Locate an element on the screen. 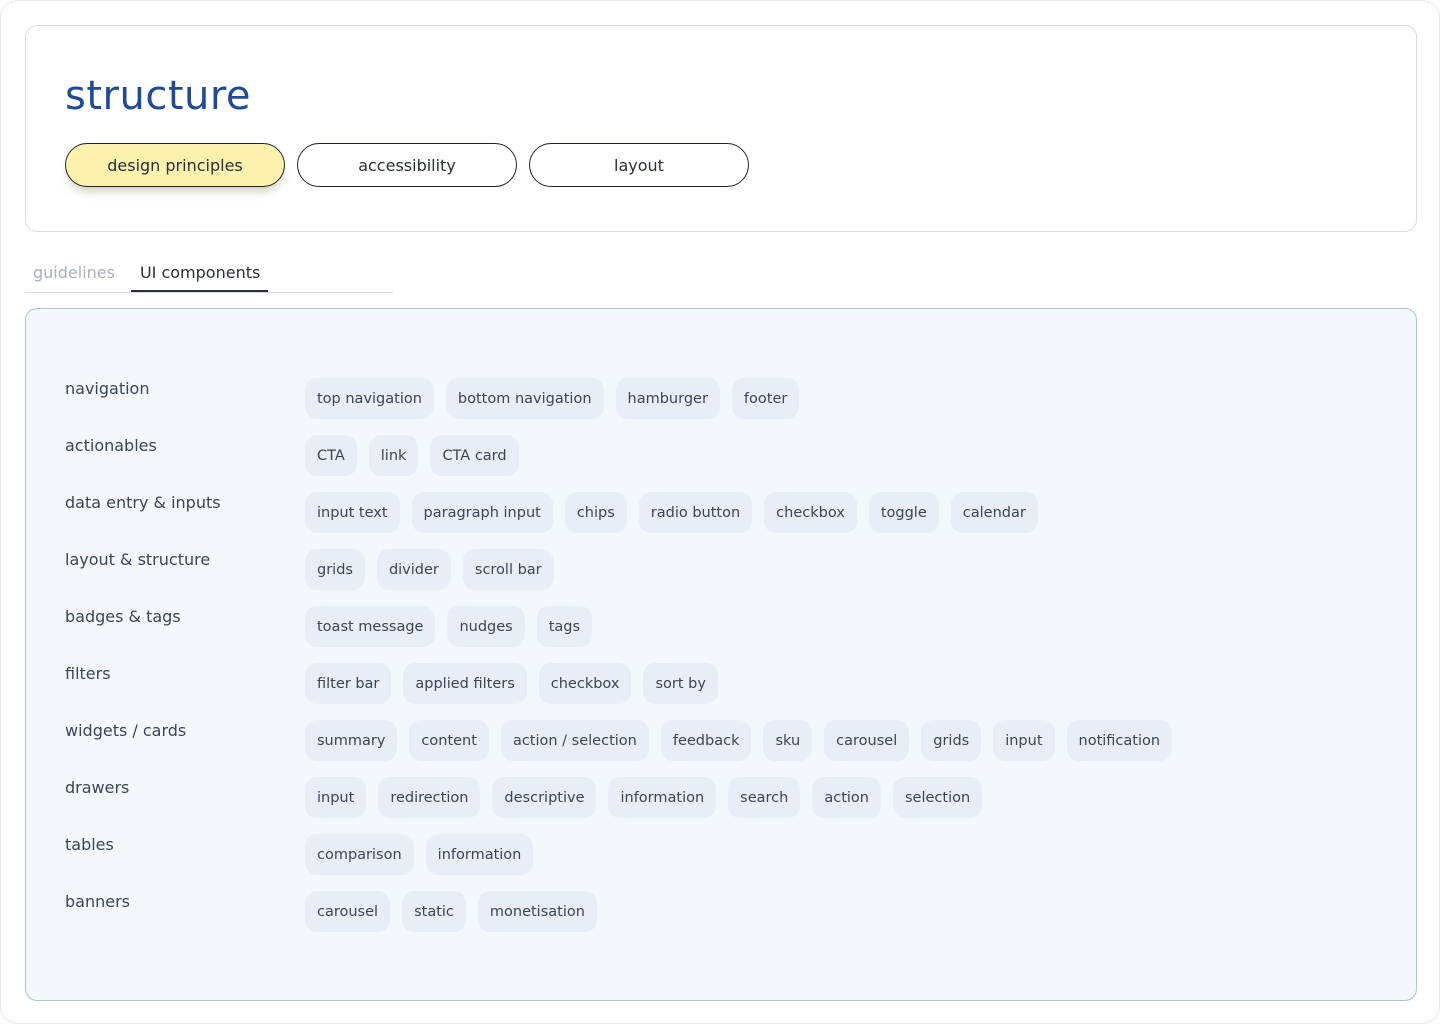 This screenshot has height=1024, width=1440. pill-design-principles: design principles is located at coordinates (175, 165).